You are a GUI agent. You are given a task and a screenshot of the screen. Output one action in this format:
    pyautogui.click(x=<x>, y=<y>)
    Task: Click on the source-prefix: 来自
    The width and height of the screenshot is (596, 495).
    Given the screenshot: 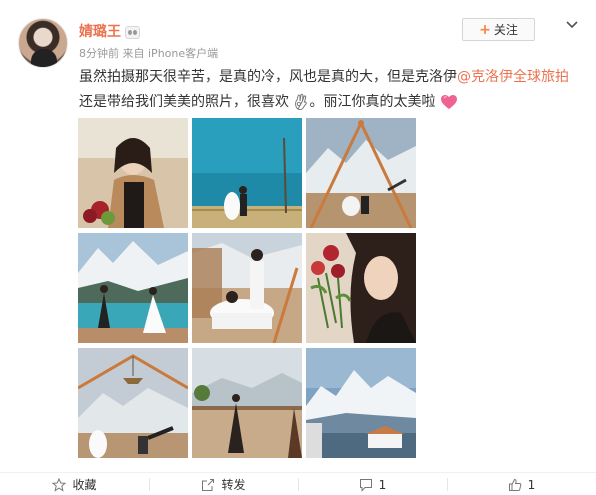 What is the action you would take?
    pyautogui.click(x=133, y=53)
    